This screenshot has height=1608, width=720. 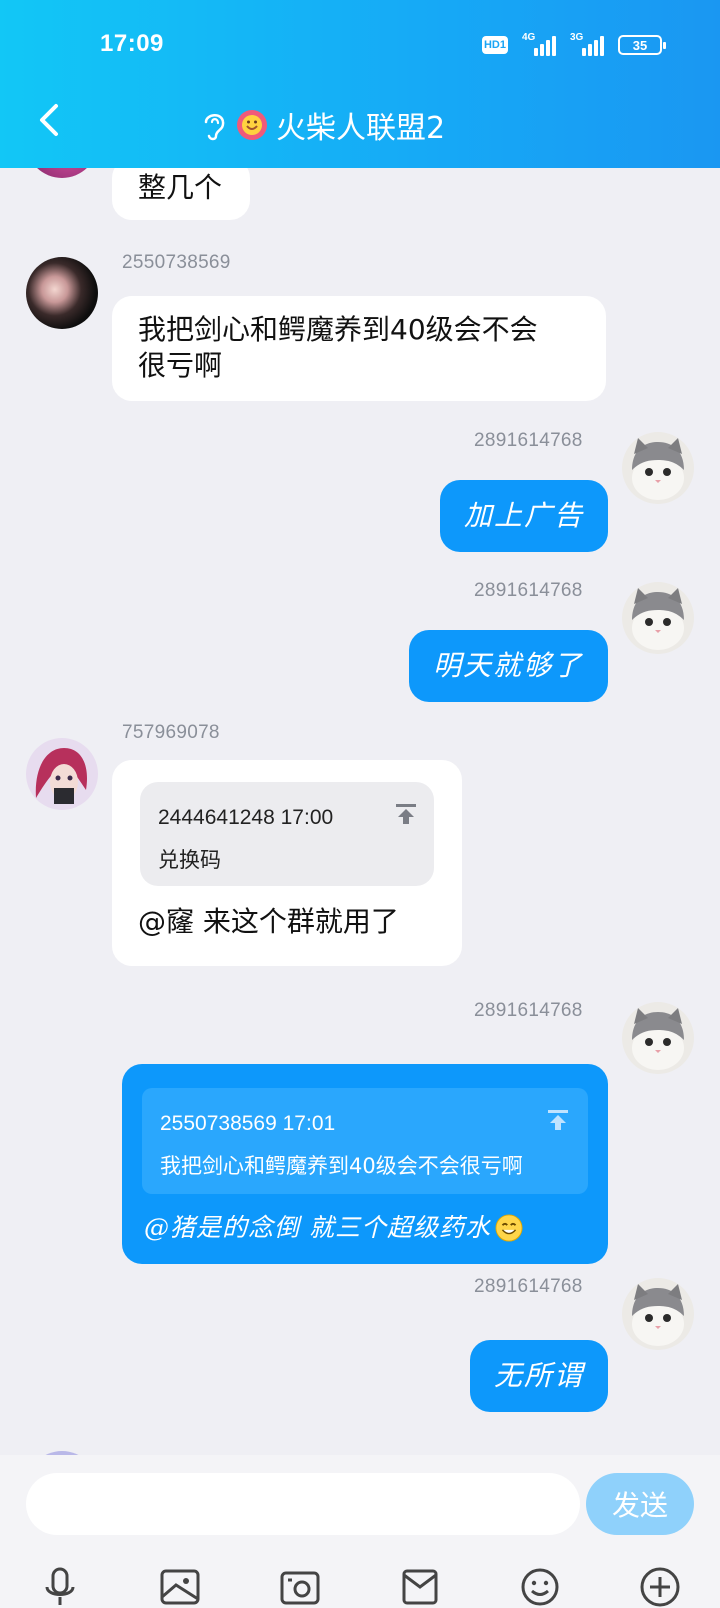 I want to click on image-icon, so click(x=180, y=1586).